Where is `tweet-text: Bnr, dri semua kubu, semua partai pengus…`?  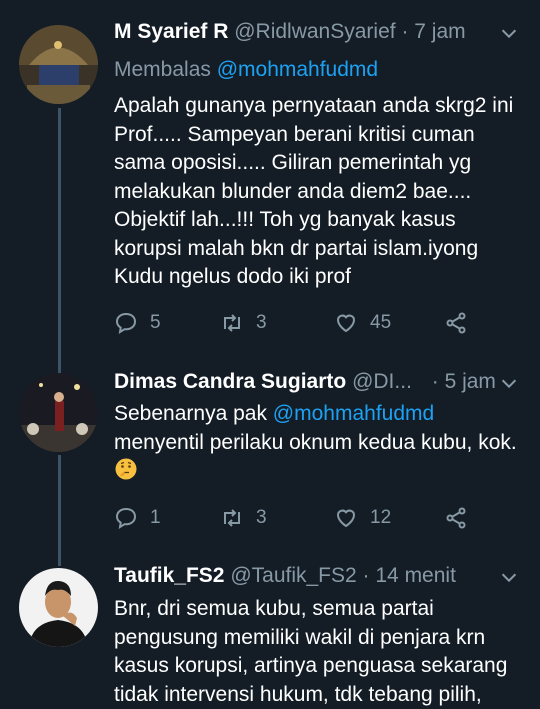
tweet-text: Bnr, dri semua kubu, semua partai pengus… is located at coordinates (311, 651).